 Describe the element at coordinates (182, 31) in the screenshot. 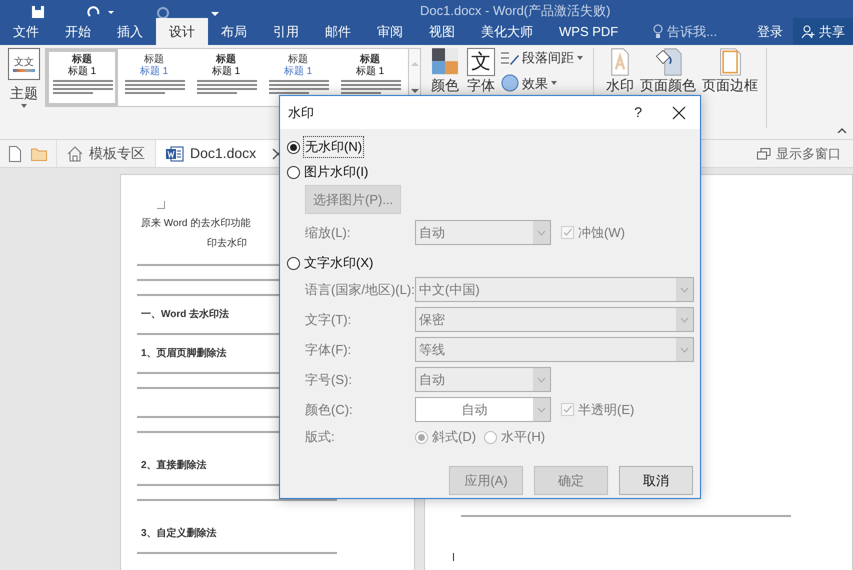

I see `ribbon-tab: 设计` at that location.